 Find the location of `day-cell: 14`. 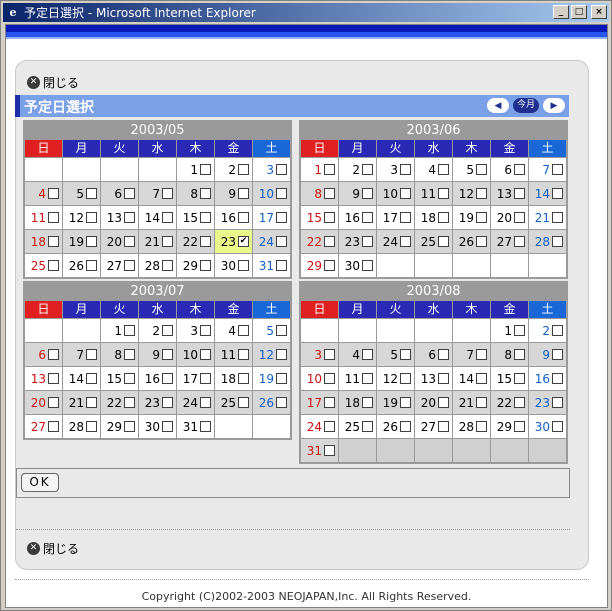

day-cell: 14 is located at coordinates (157, 217).